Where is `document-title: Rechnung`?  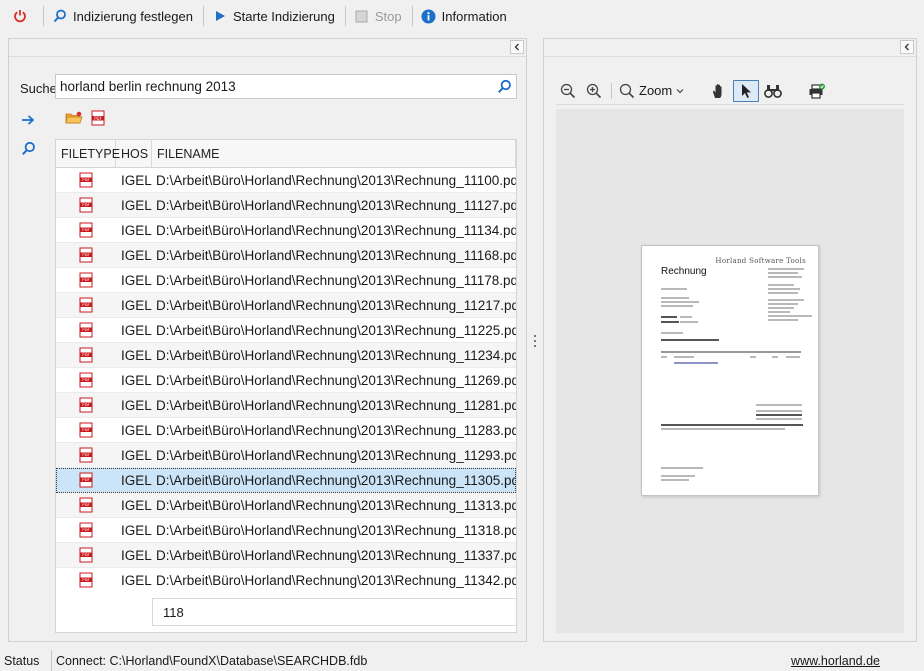 document-title: Rechnung is located at coordinates (684, 271).